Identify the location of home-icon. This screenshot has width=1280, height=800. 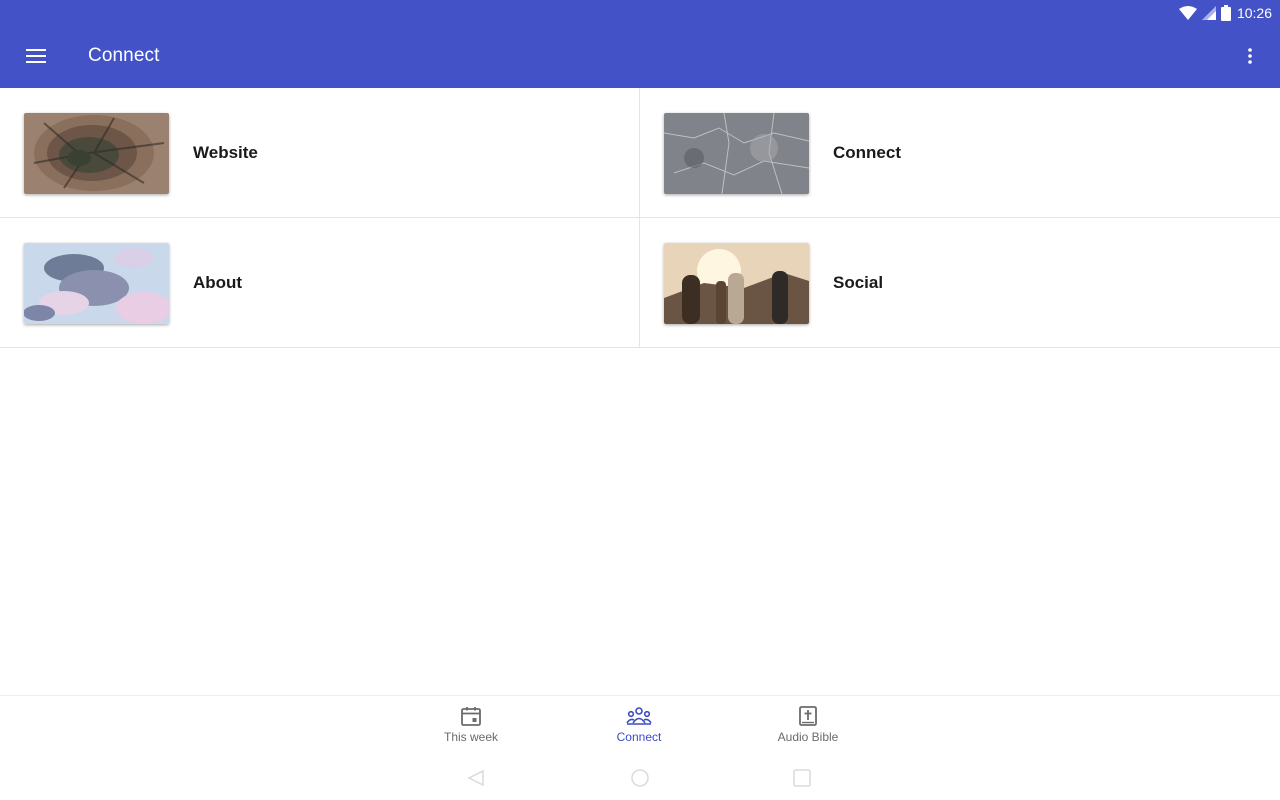
(640, 778).